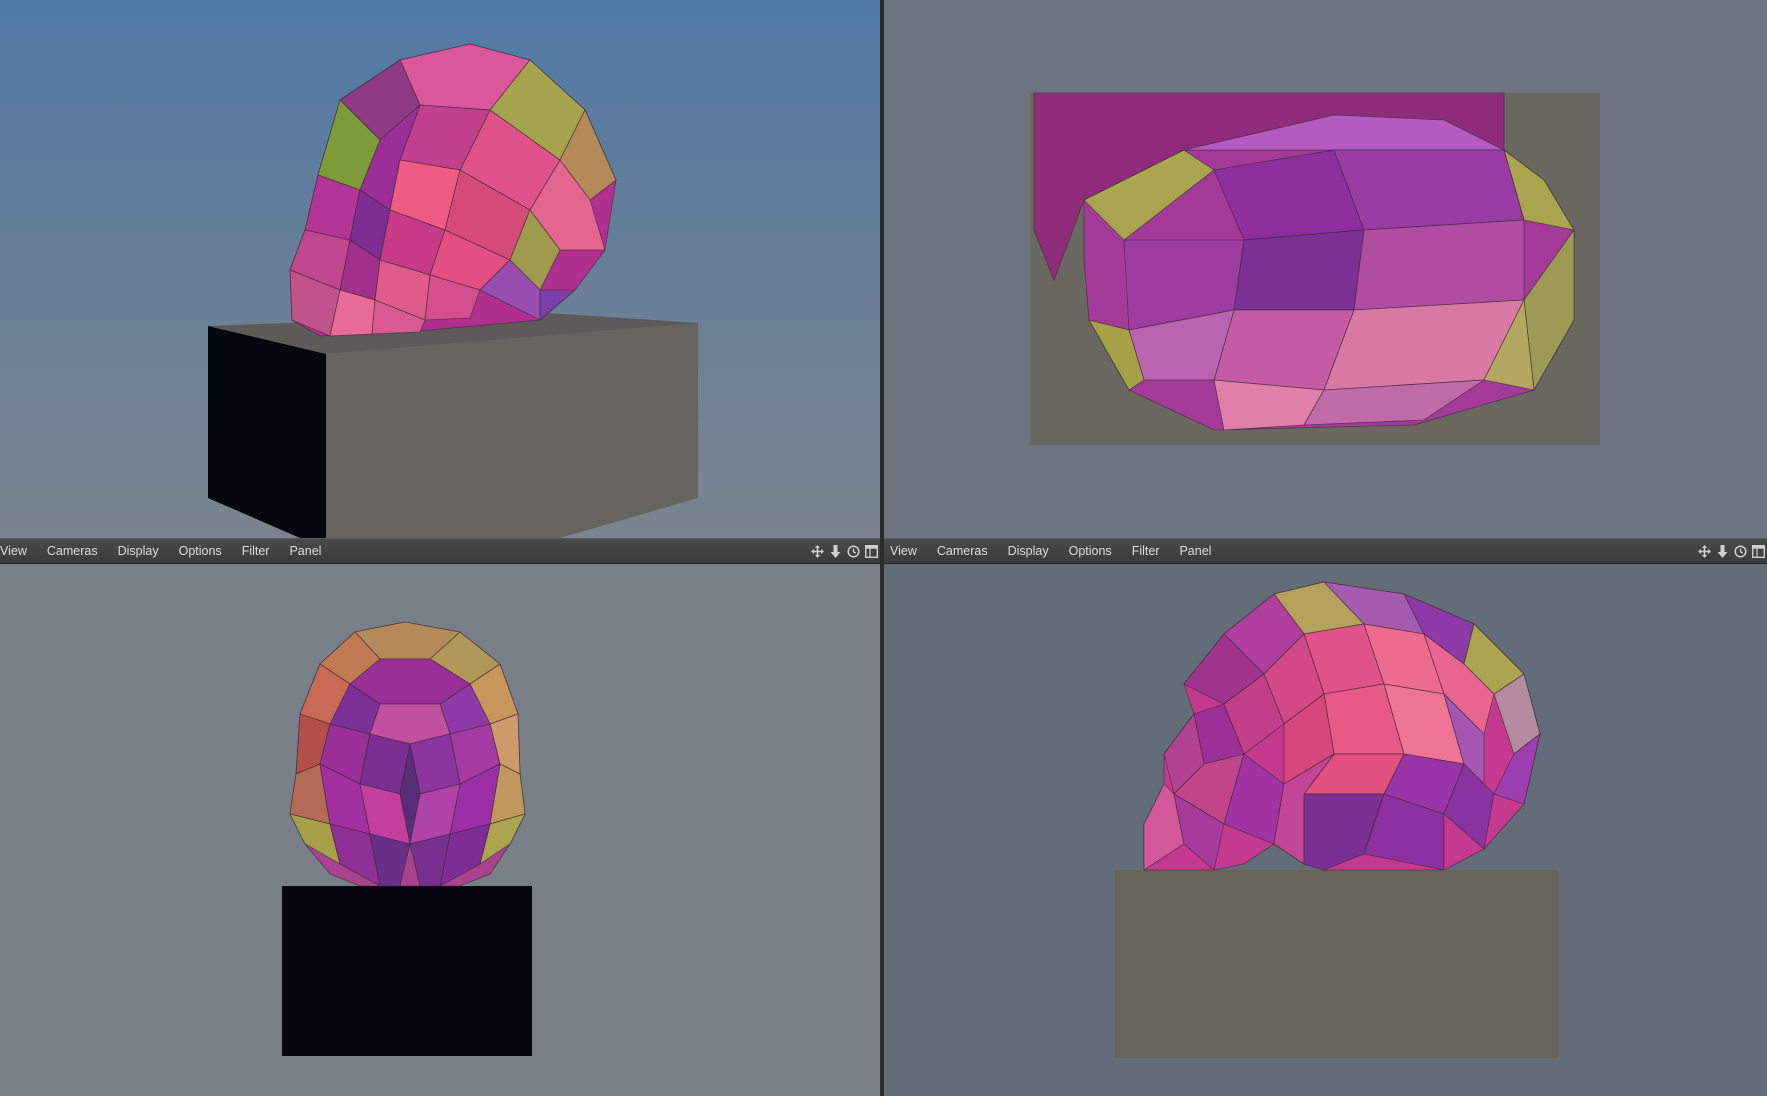  I want to click on front-scene, so click(407, 838).